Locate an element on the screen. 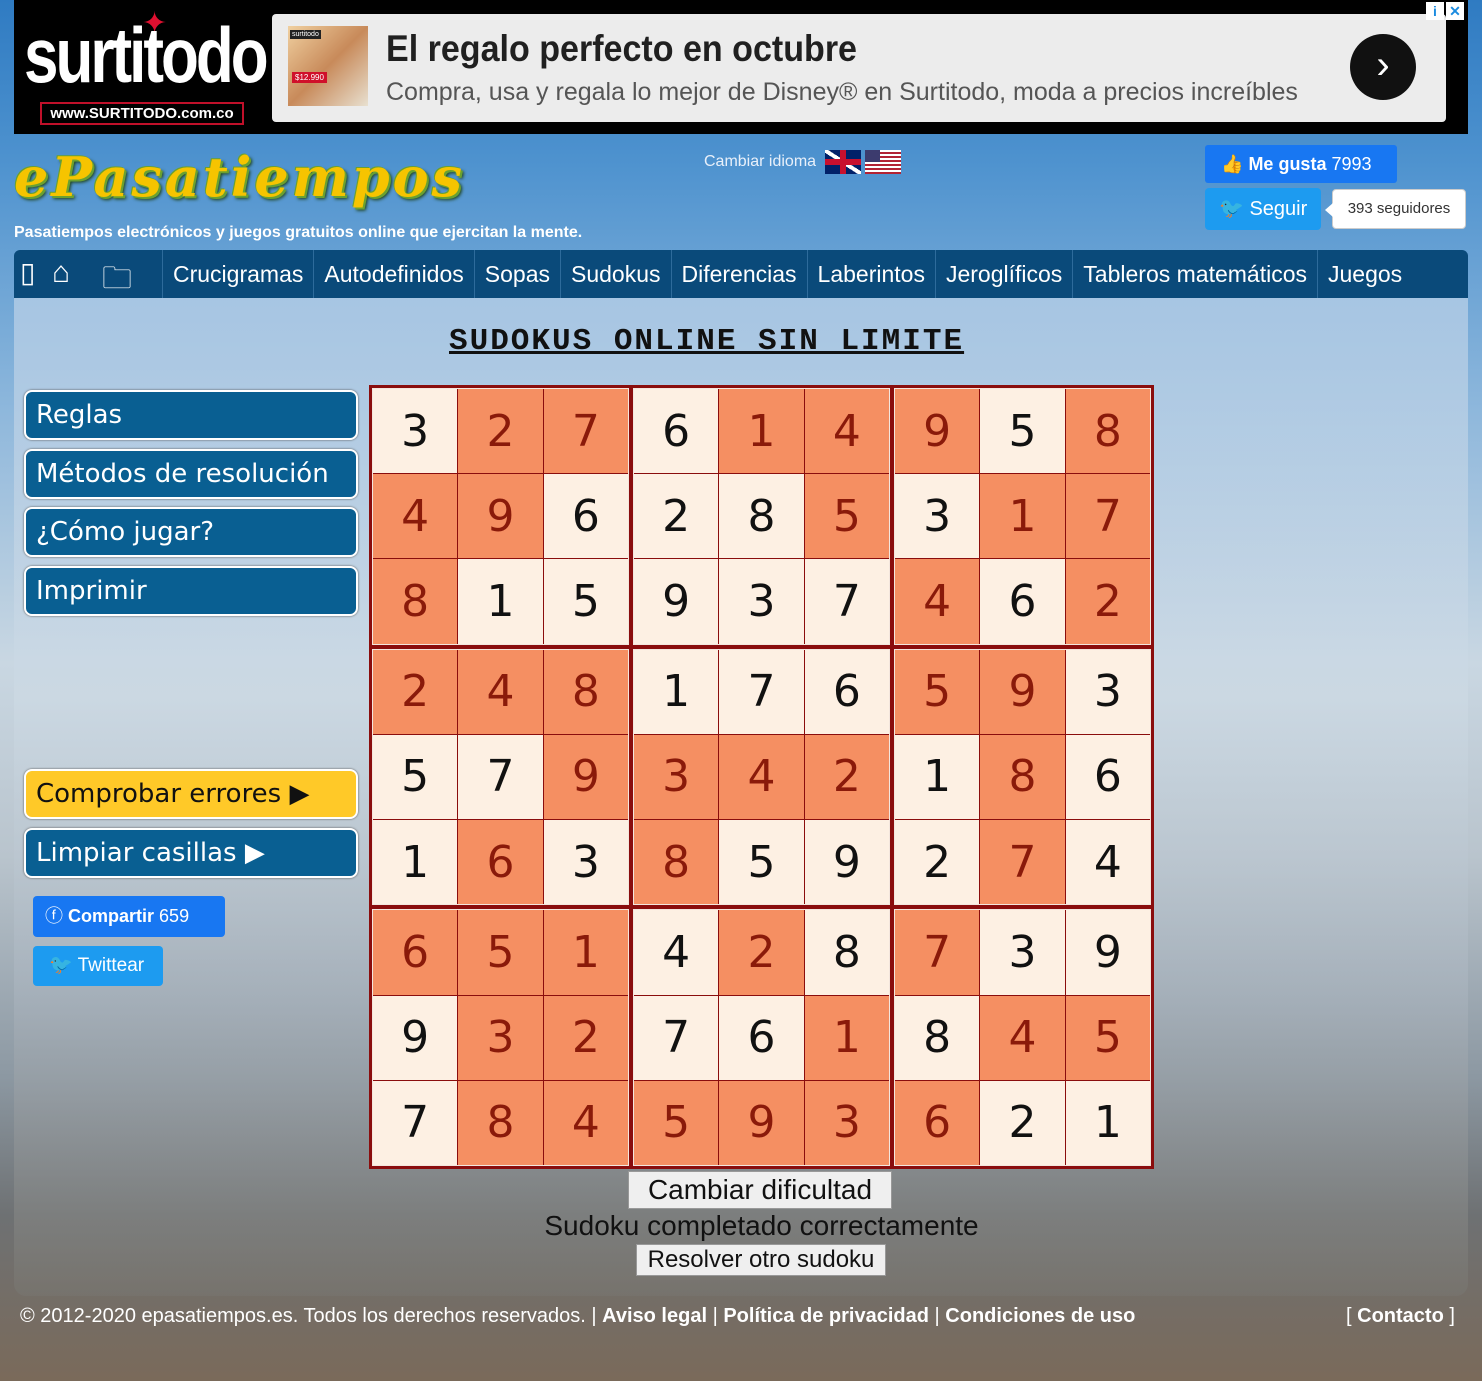 The width and height of the screenshot is (1482, 1381). nav-item-tableros-matematicos: Tableros matemáticos is located at coordinates (1194, 274).